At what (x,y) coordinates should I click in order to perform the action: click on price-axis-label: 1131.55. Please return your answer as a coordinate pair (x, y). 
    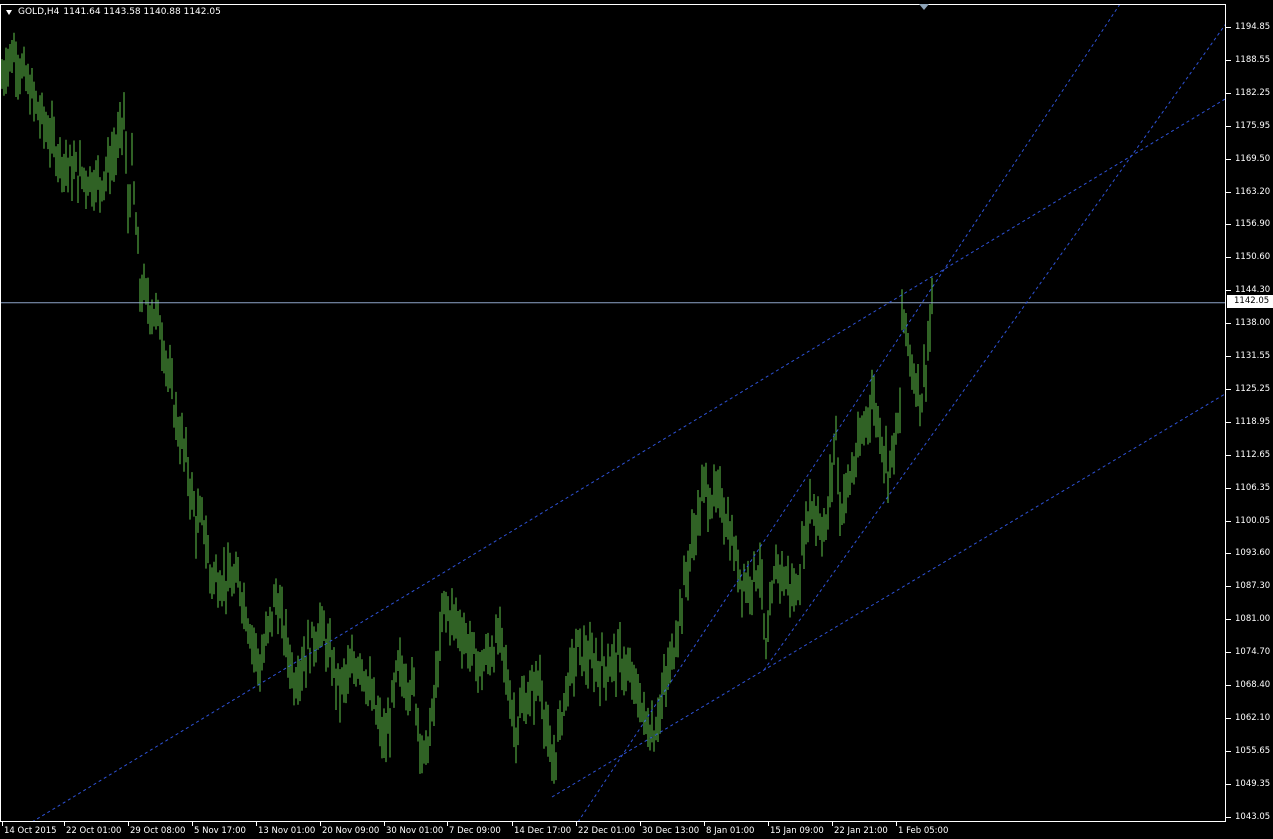
    Looking at the image, I should click on (1253, 356).